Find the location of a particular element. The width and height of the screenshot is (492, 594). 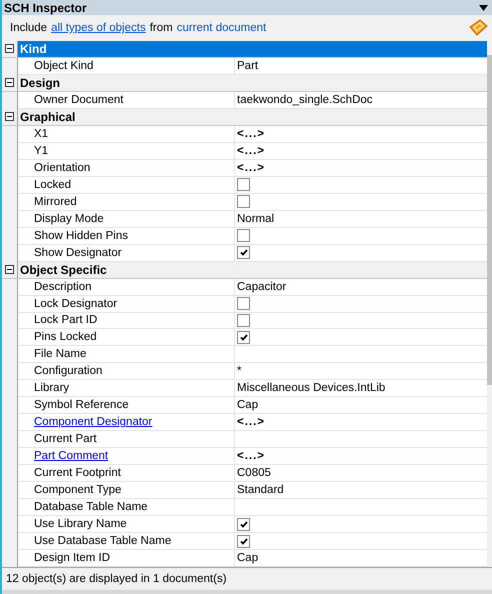

property-value: taekwondo_single.SchDoc is located at coordinates (305, 100).